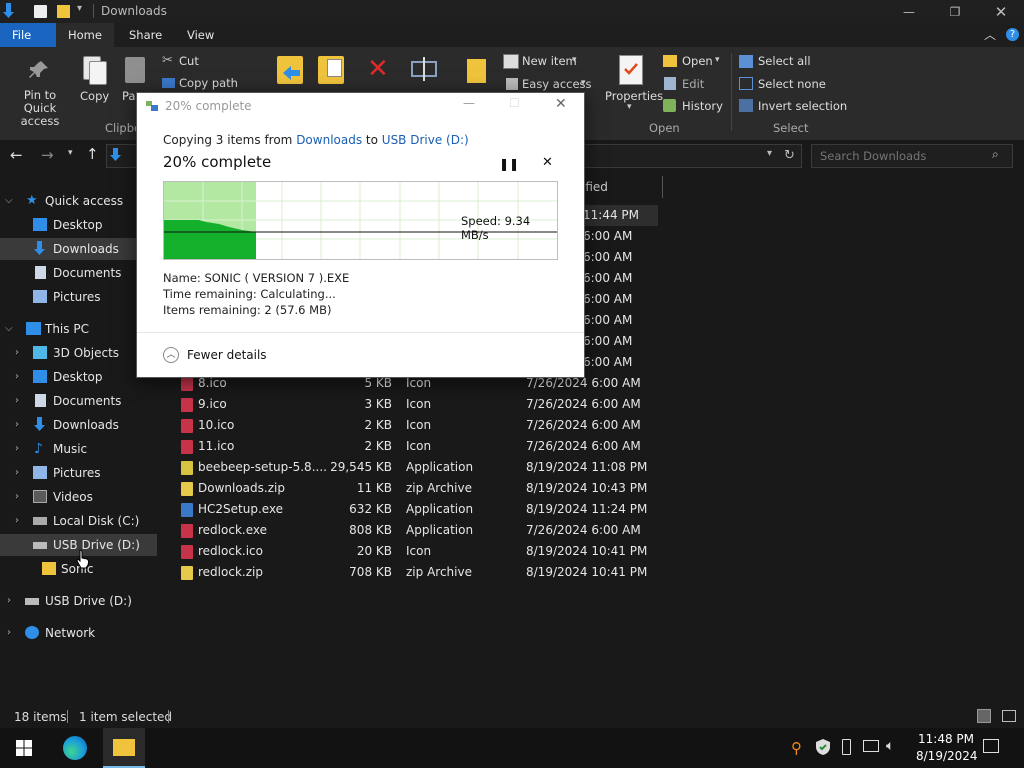  What do you see at coordinates (79, 8) in the screenshot?
I see `customize-toolbar-chevron-icon: ▾` at bounding box center [79, 8].